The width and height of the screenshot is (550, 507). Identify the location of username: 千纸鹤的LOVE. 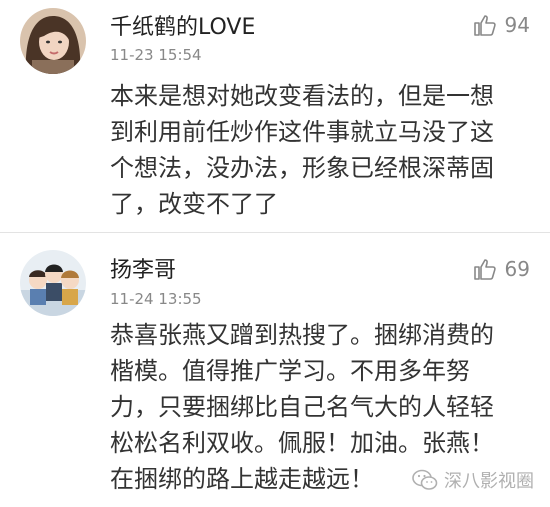
(182, 25).